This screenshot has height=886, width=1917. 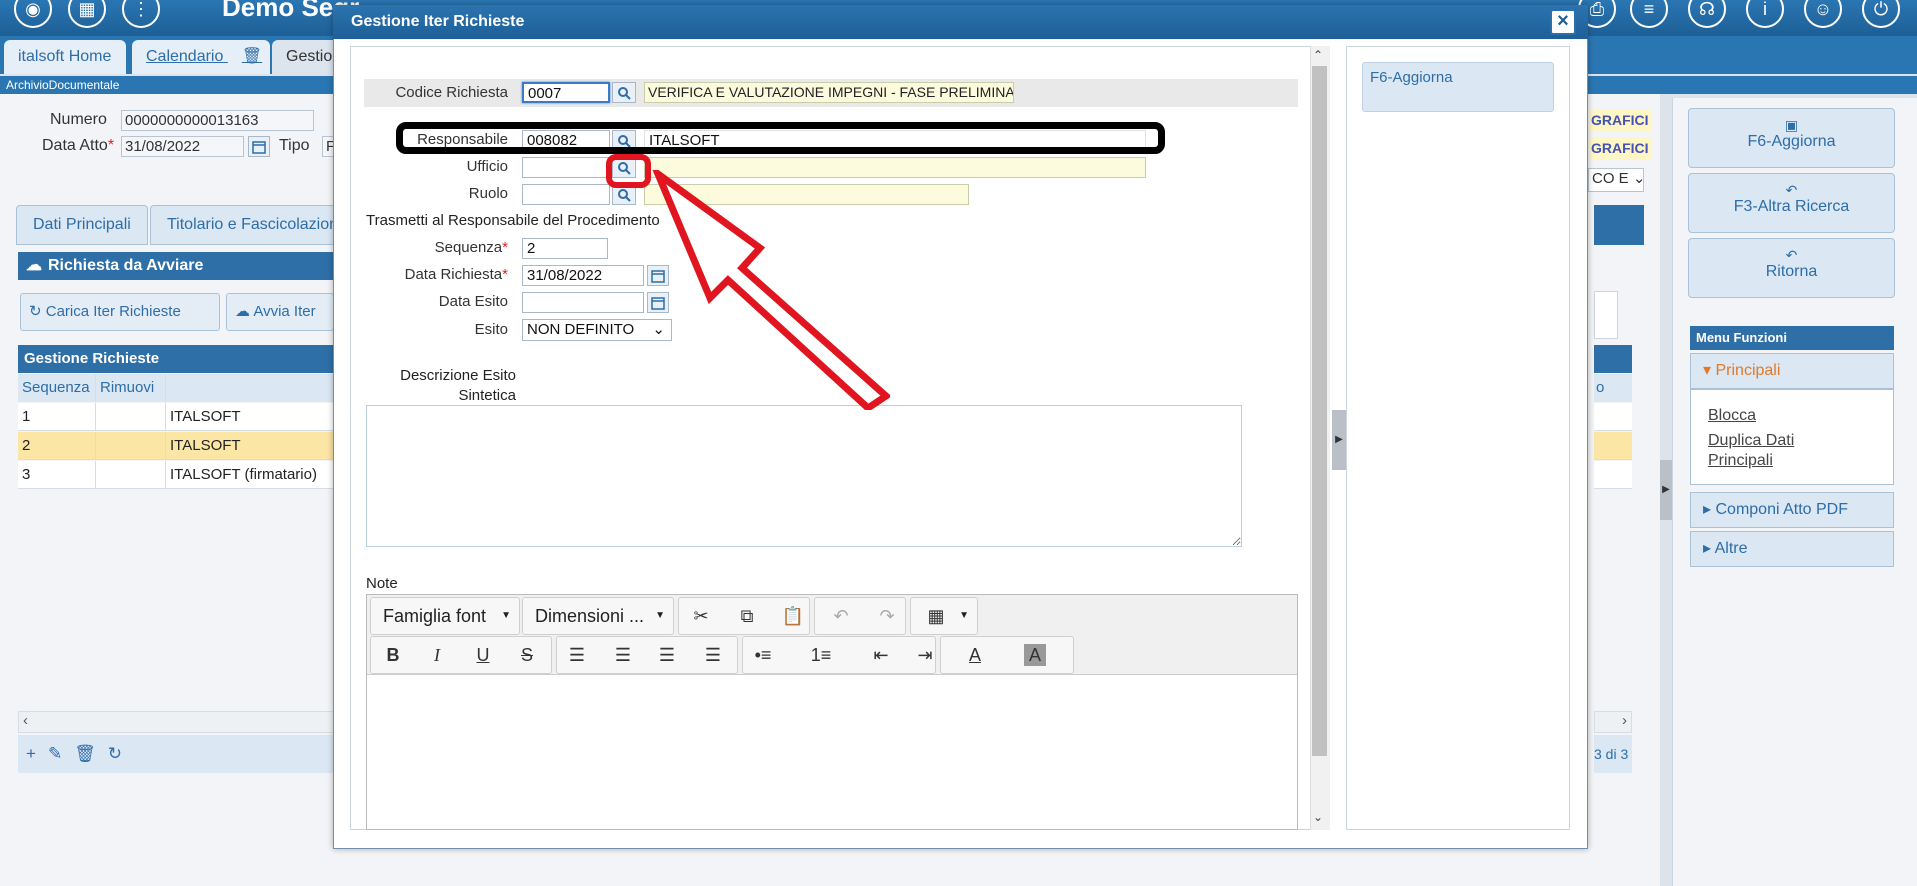 I want to click on data-atto-field: 31/08/2022, so click(x=182, y=146).